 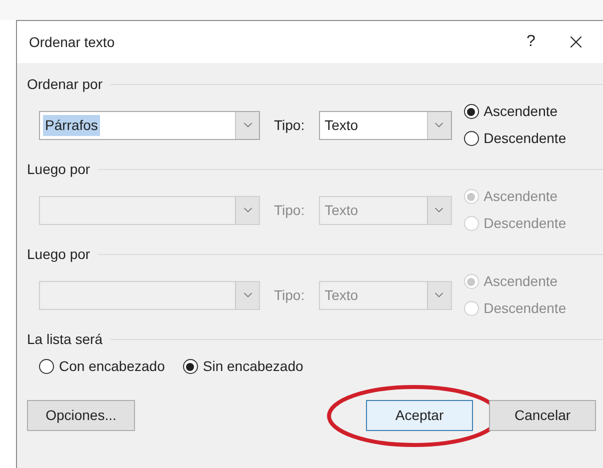 I want to click on window-title: Ordenar texto, so click(x=72, y=42).